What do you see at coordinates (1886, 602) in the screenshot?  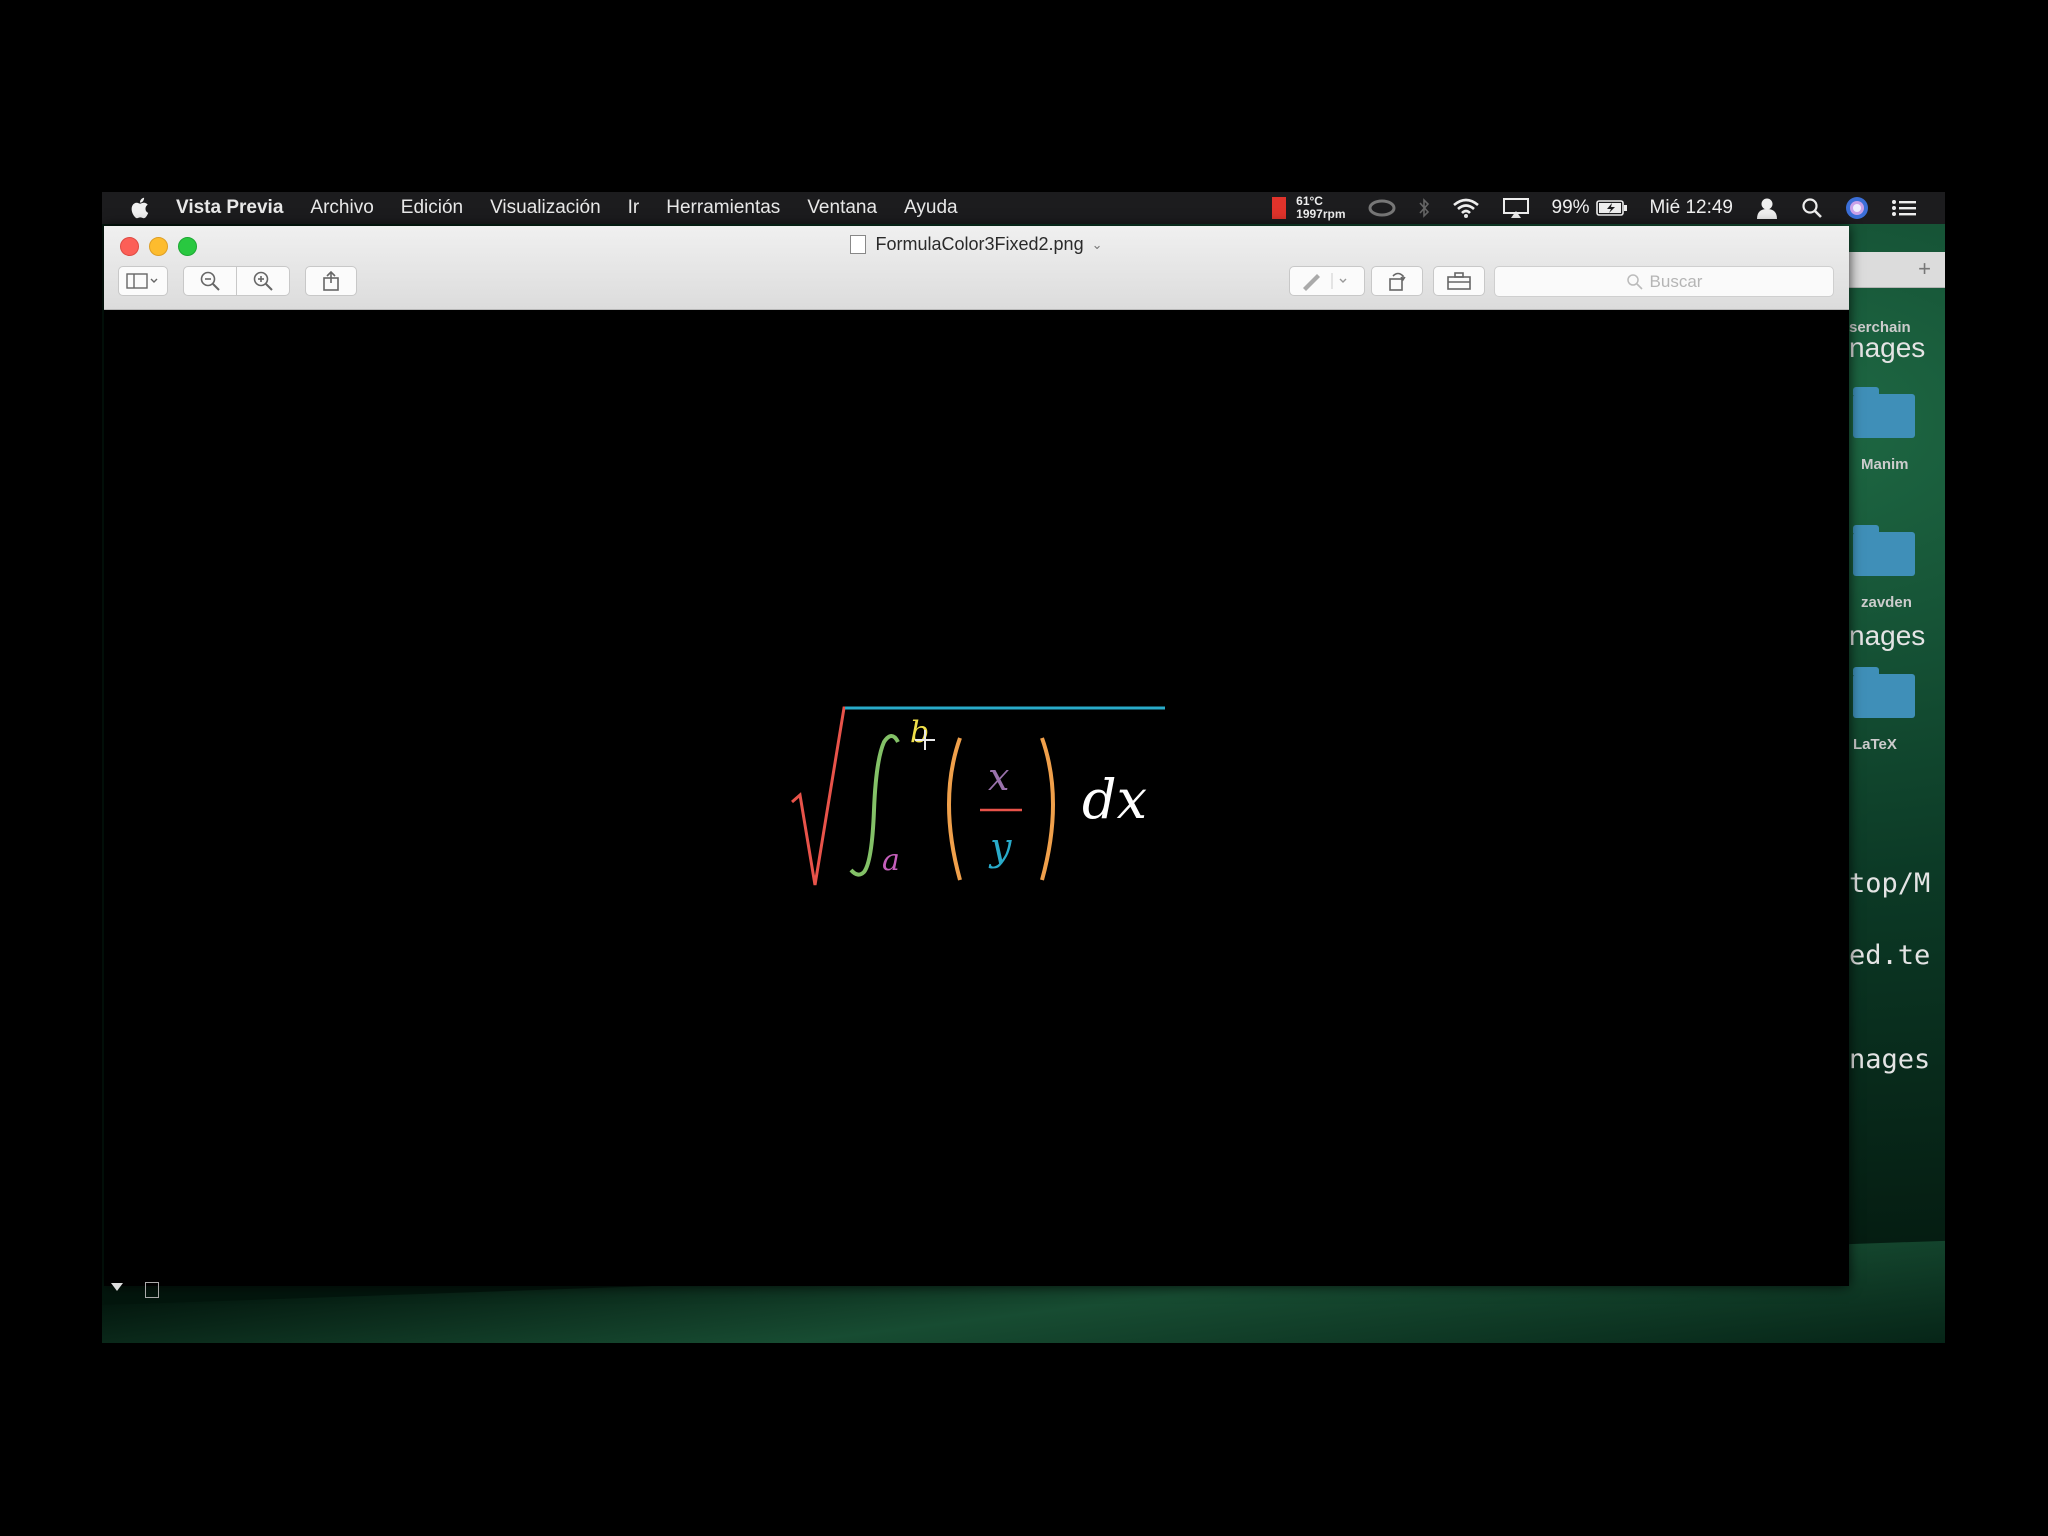 I see `folder-label-zavden: zavden` at bounding box center [1886, 602].